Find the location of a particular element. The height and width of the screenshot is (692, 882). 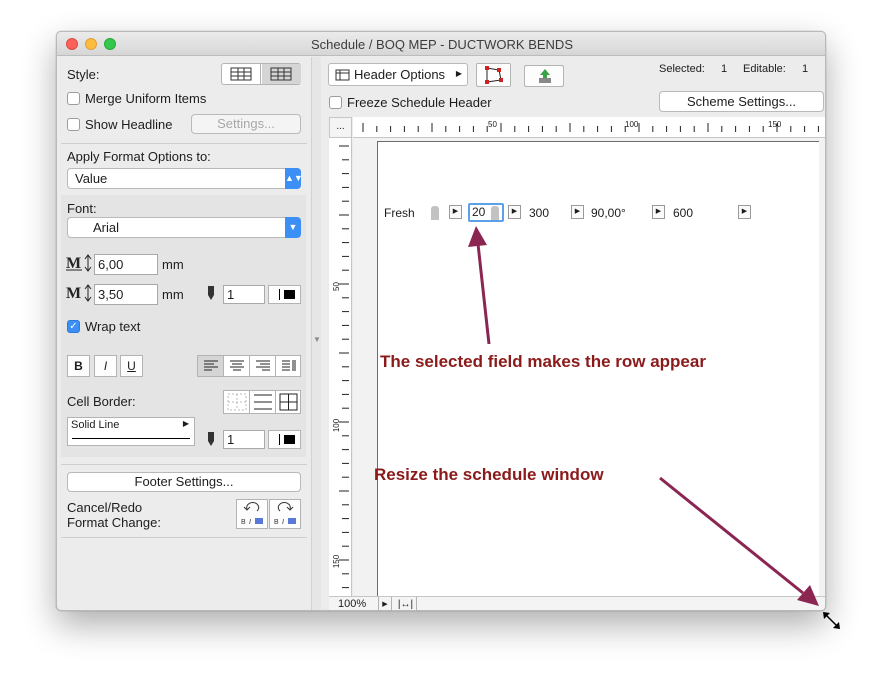

export-button is located at coordinates (544, 76).